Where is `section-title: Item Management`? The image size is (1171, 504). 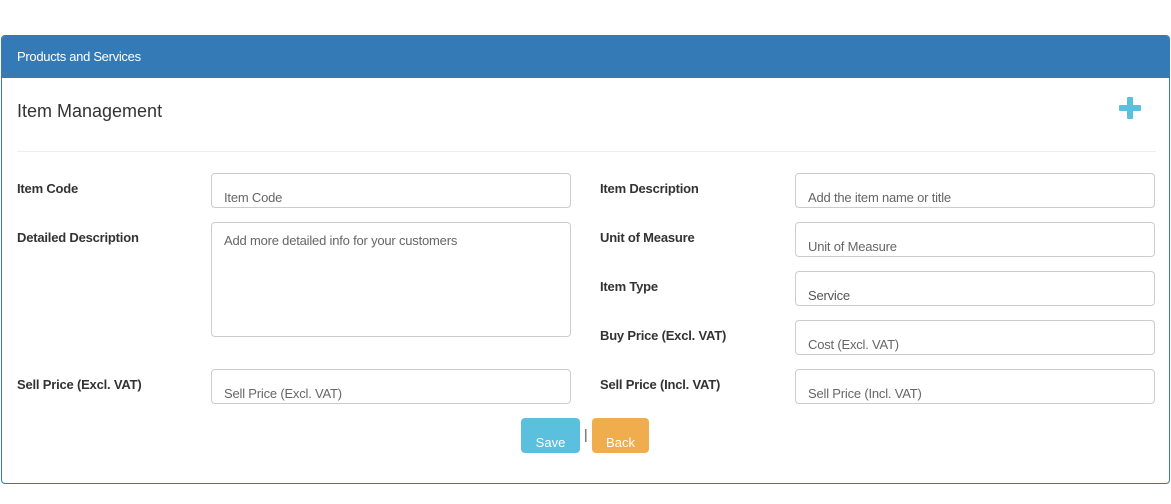 section-title: Item Management is located at coordinates (90, 111).